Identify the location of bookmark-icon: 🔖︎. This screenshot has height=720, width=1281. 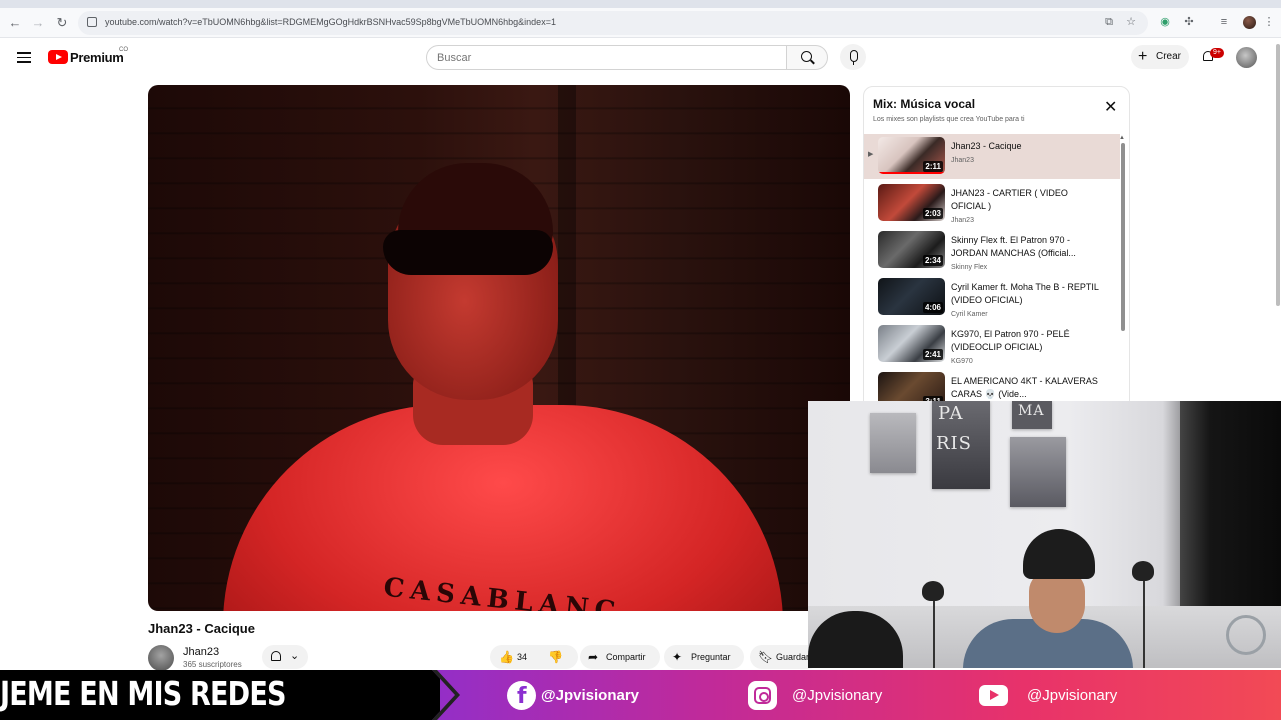
(766, 657).